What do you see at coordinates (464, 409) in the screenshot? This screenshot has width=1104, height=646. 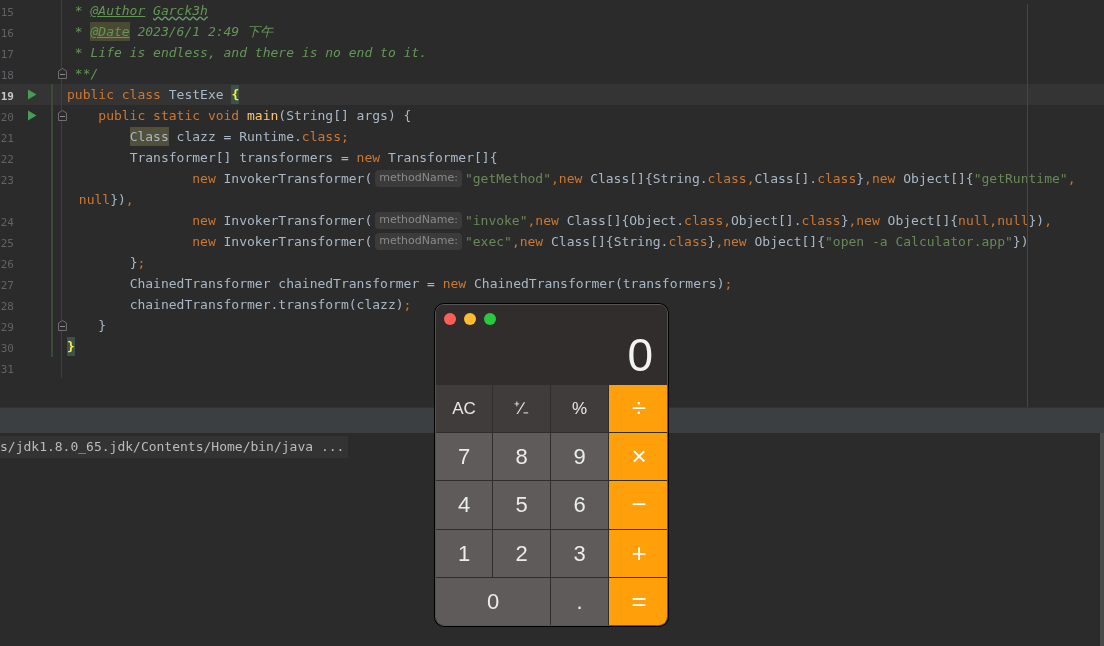 I see `calculator-key: AC` at bounding box center [464, 409].